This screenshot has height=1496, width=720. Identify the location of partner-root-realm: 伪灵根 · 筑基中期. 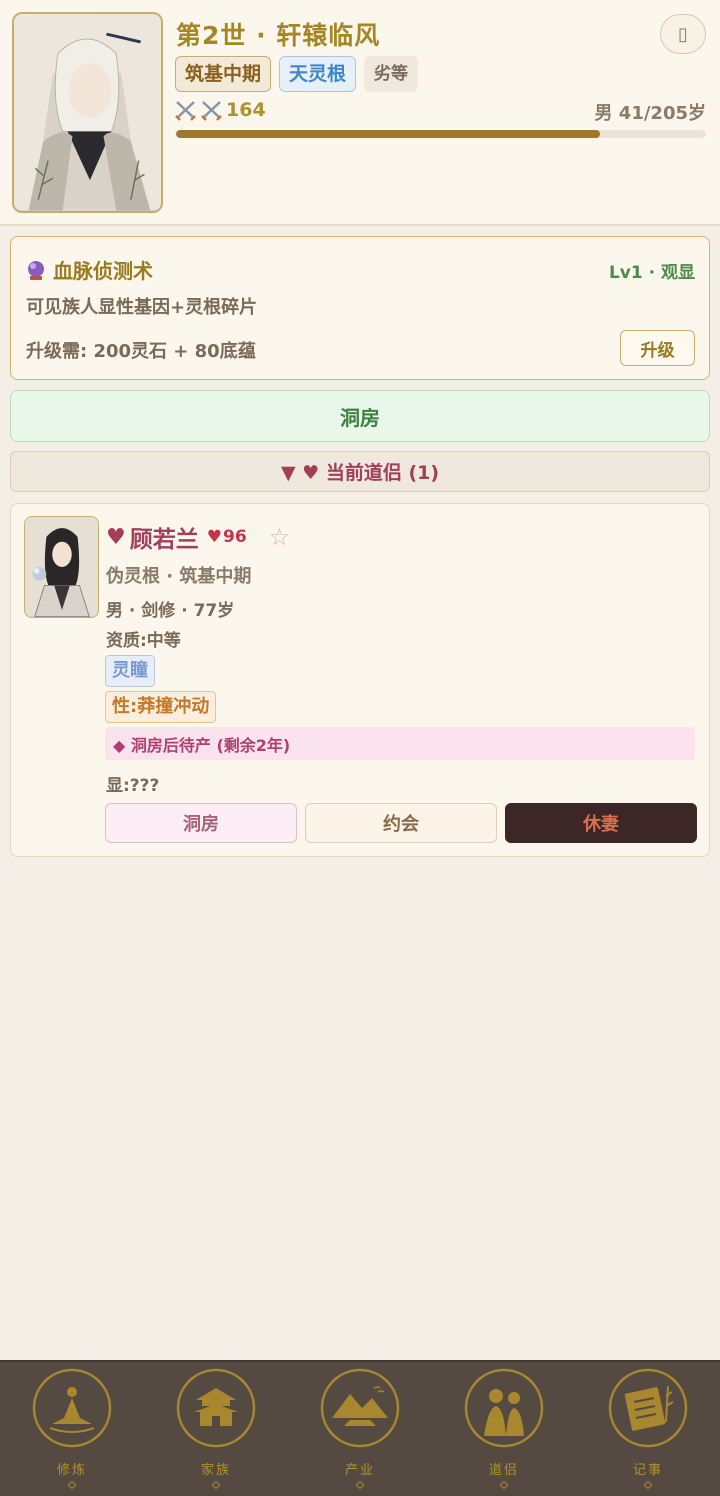
(179, 576).